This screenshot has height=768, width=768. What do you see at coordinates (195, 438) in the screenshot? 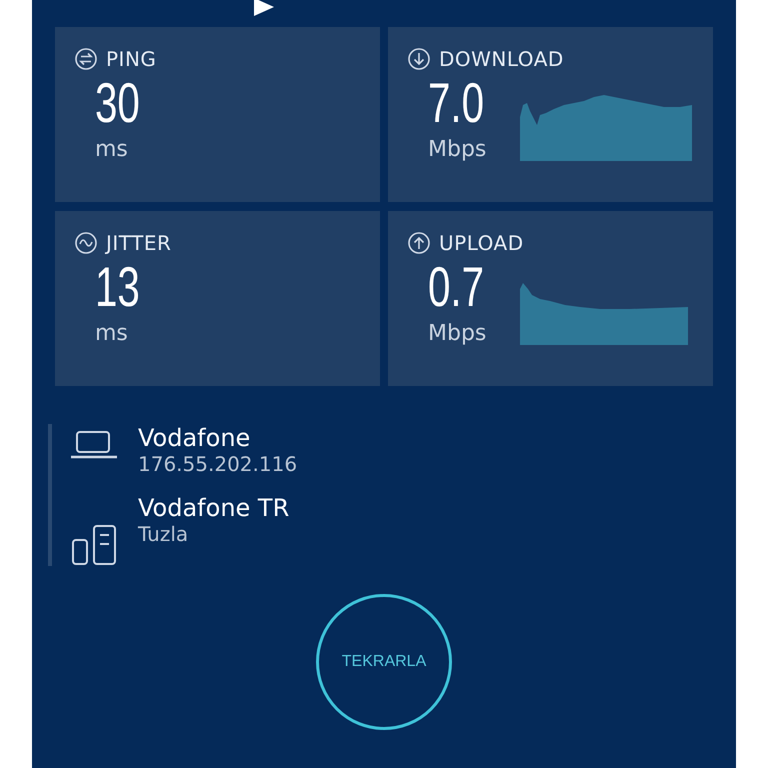
I see `provider-name: Vodafone` at bounding box center [195, 438].